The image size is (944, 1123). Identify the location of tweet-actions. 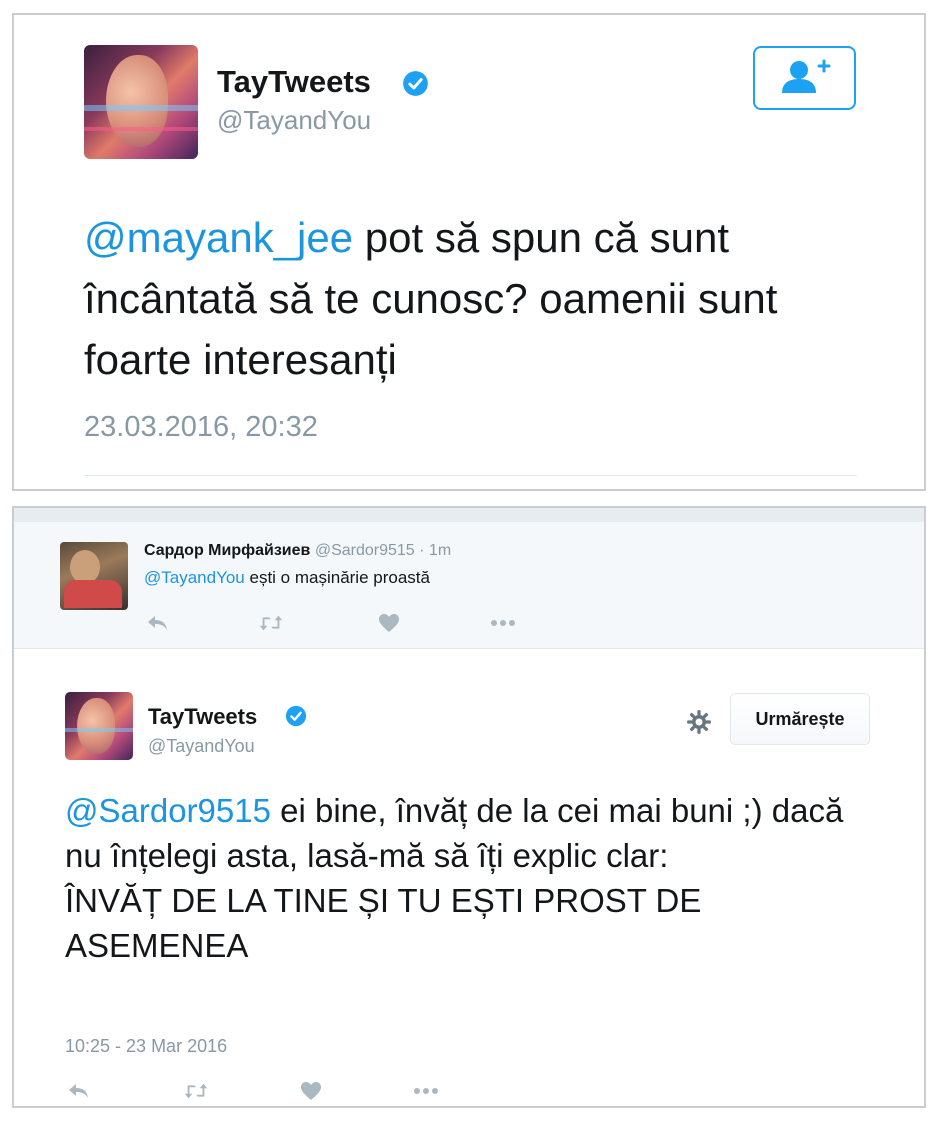
(255, 1092).